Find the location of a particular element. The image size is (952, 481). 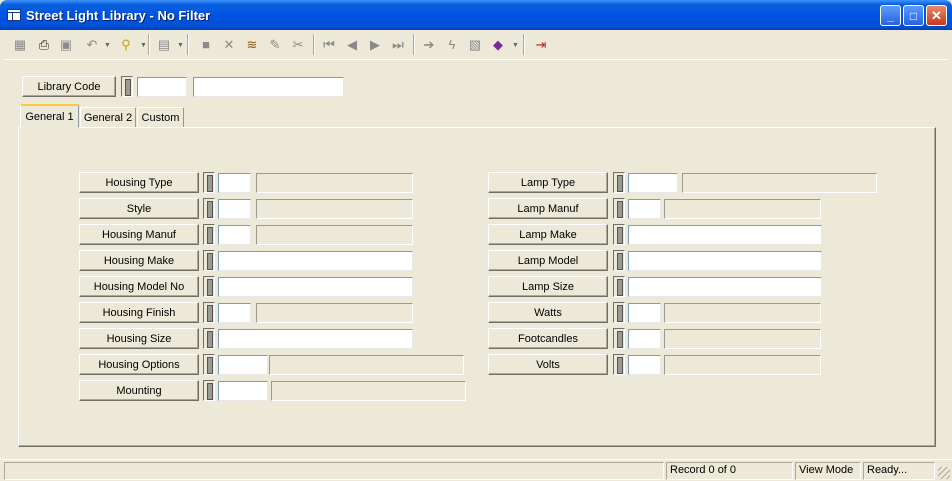

lamp-size-button: Lamp Size is located at coordinates (548, 286).